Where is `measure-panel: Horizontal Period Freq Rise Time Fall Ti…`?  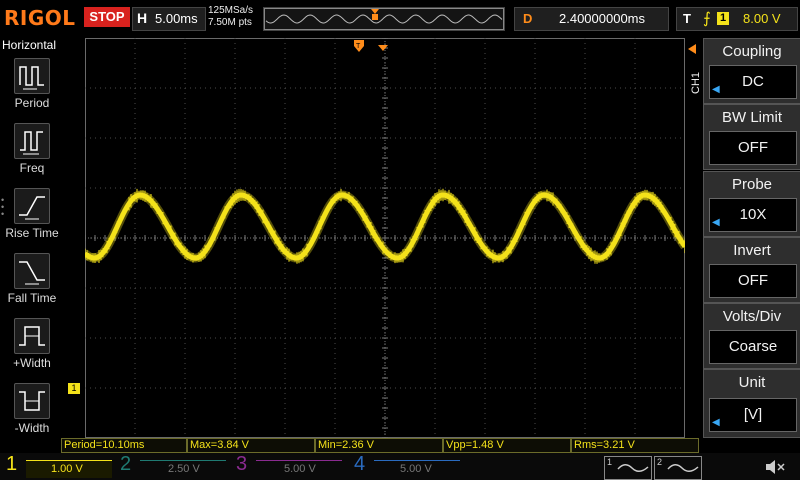 measure-panel: Horizontal Period Freq Rise Time Fall Ti… is located at coordinates (30, 245).